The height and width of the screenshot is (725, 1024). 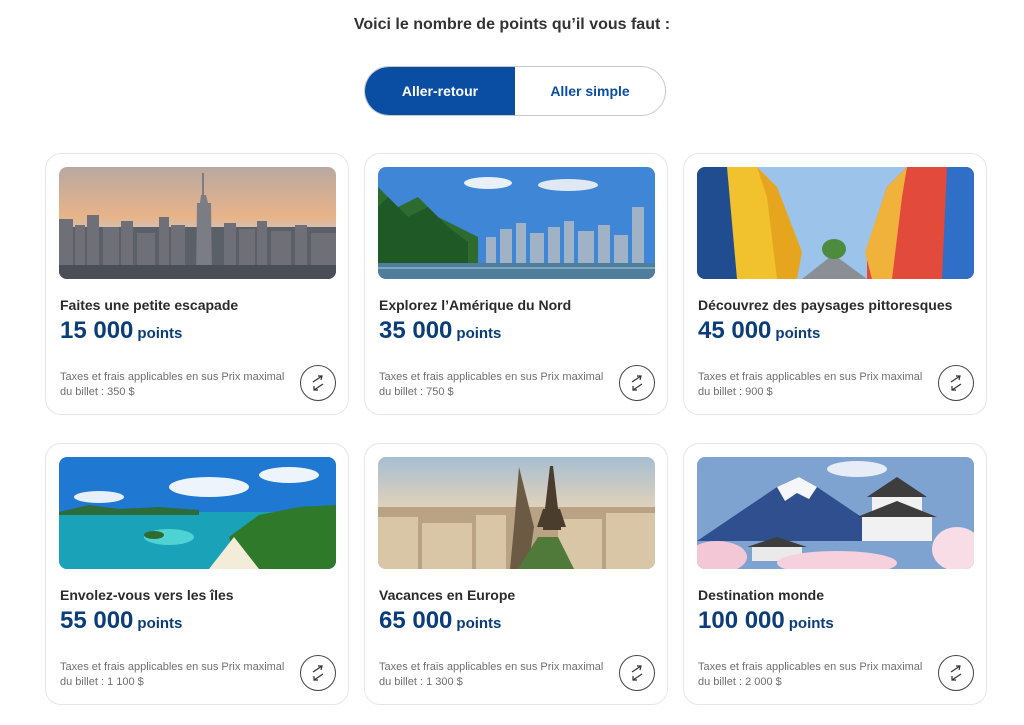 I want to click on vancouver-harbour-image, so click(x=516, y=223).